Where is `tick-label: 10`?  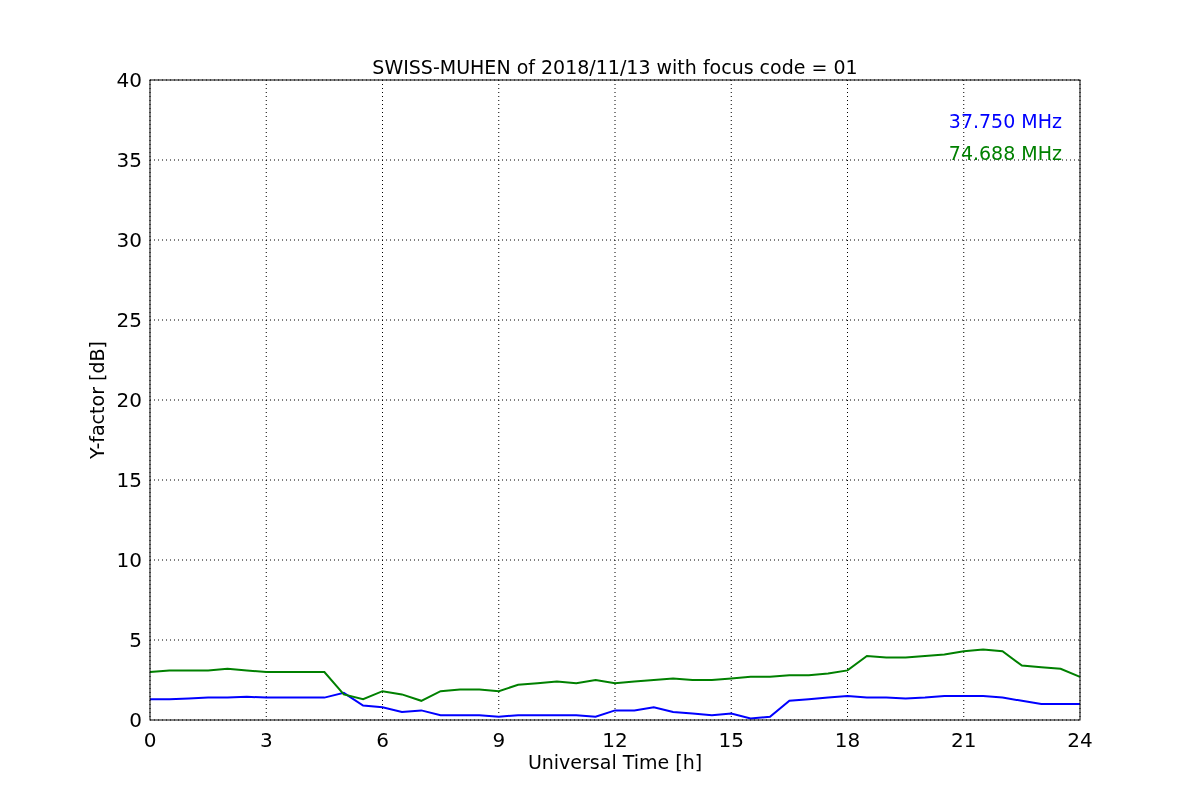
tick-label: 10 is located at coordinates (129, 560).